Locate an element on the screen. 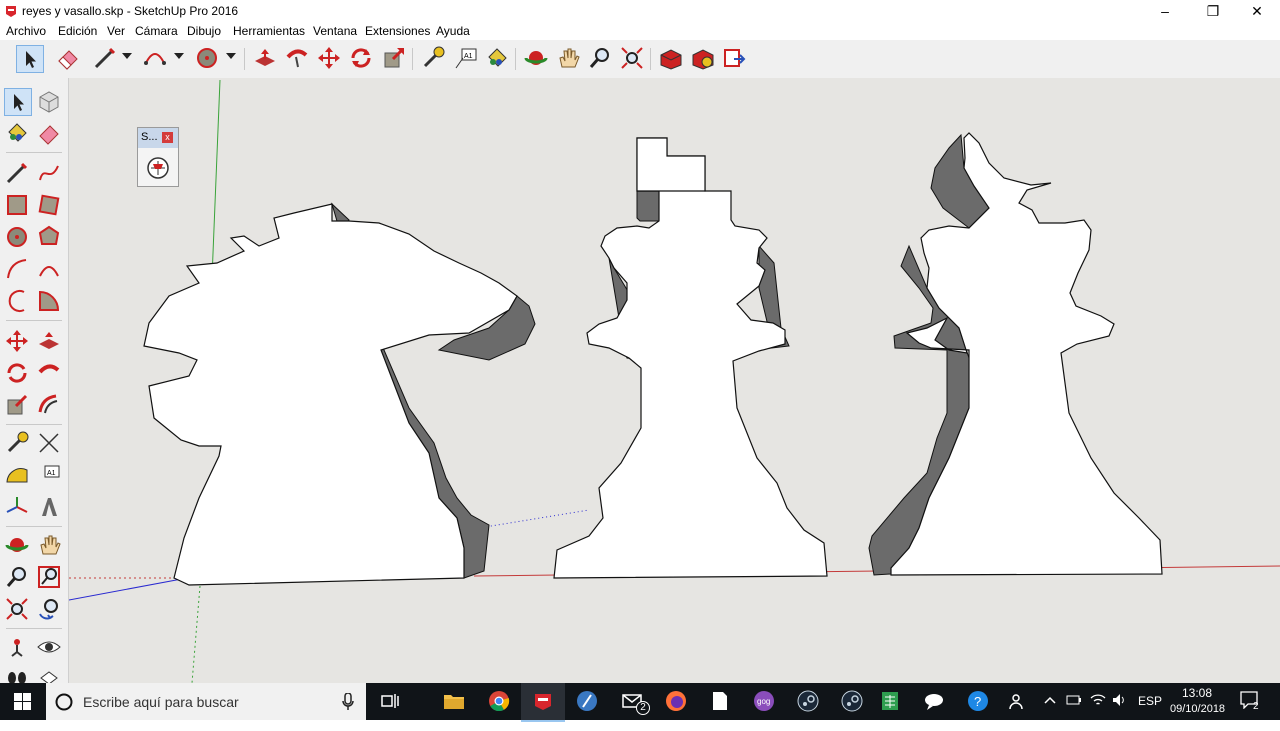 Image resolution: width=1280 pixels, height=731 pixels. palette-3point-arc-button is located at coordinates (17, 301).